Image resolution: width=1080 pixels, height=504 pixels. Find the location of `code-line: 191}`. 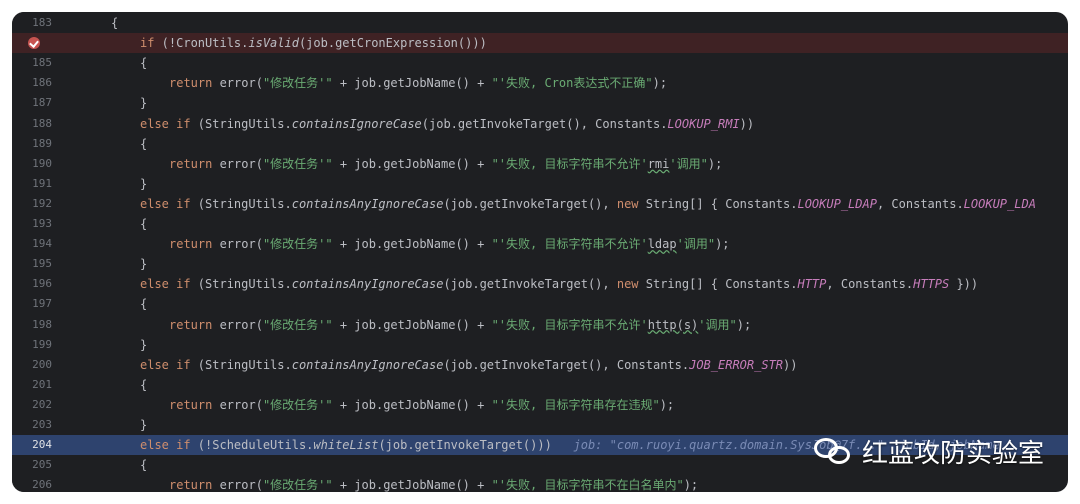

code-line: 191} is located at coordinates (540, 184).